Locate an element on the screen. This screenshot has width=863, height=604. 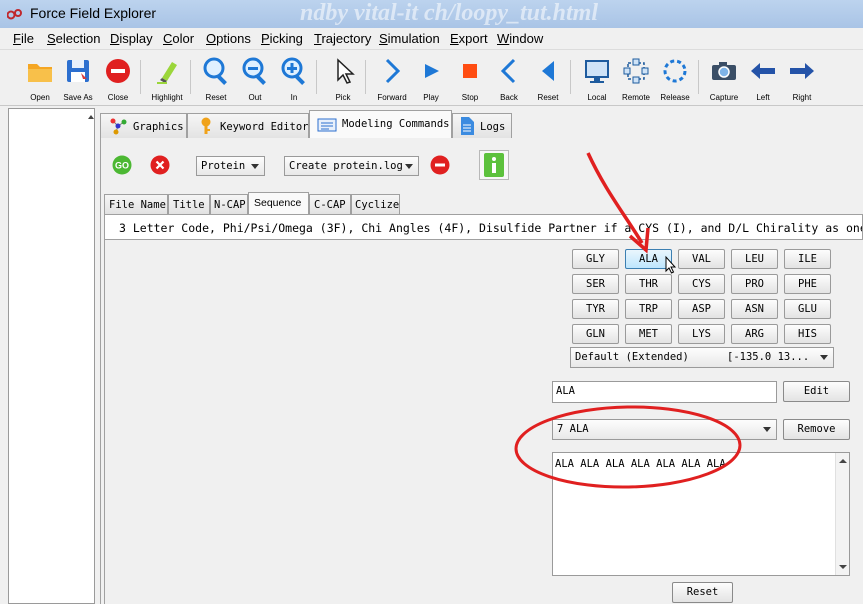
aa-button-ser: SER is located at coordinates (595, 284).